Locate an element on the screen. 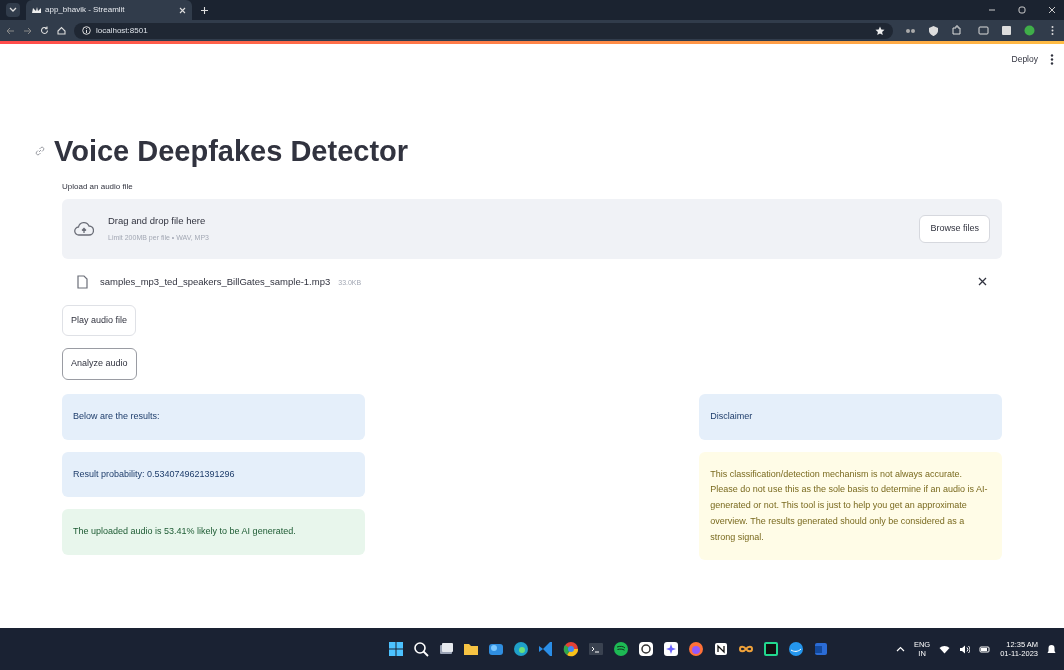 The width and height of the screenshot is (1064, 670). folder-icon is located at coordinates (471, 649).